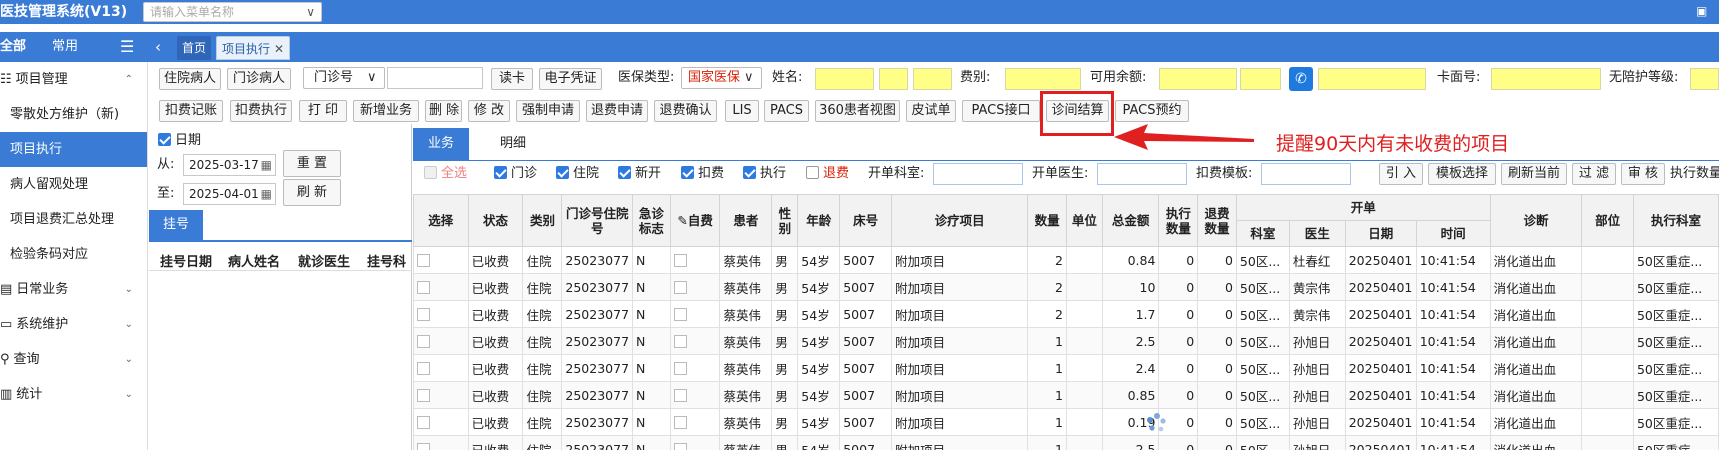 Image resolution: width=1719 pixels, height=450 pixels. What do you see at coordinates (158, 47) in the screenshot?
I see `back-icon: ‹` at bounding box center [158, 47].